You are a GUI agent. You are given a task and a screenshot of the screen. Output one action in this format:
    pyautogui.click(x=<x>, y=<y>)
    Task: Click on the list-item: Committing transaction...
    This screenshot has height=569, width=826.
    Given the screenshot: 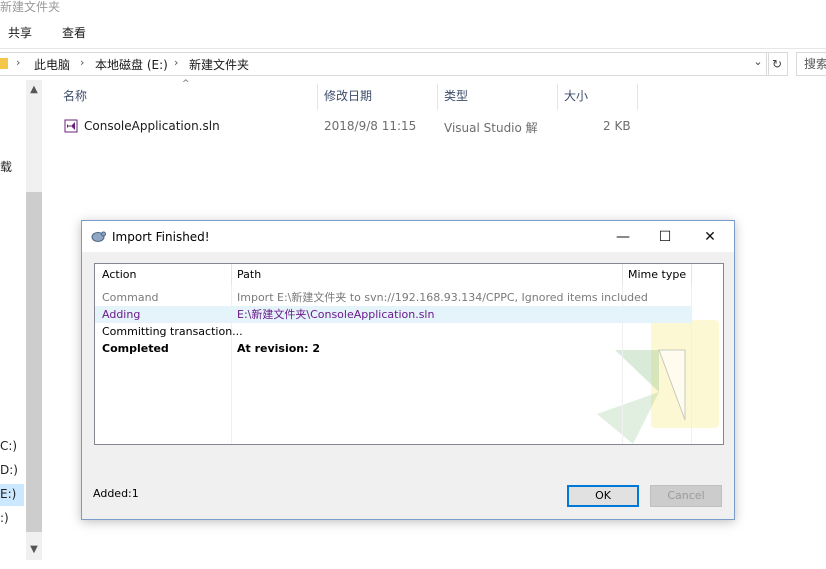 What is the action you would take?
    pyautogui.click(x=393, y=331)
    